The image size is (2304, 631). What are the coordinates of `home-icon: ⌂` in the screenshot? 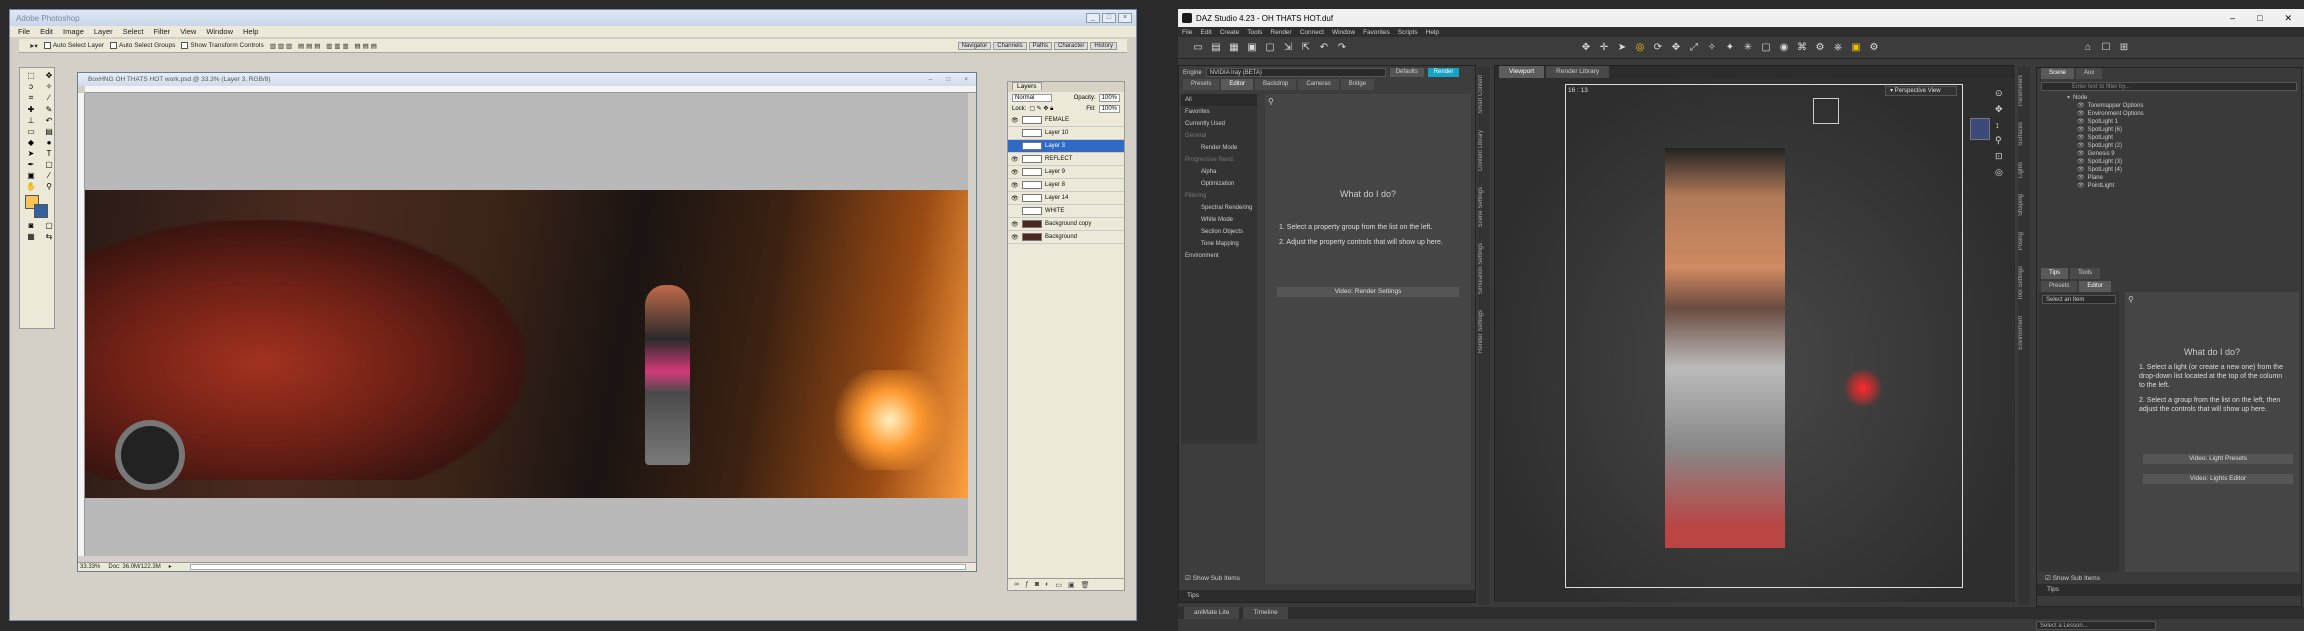 It's located at (2088, 48).